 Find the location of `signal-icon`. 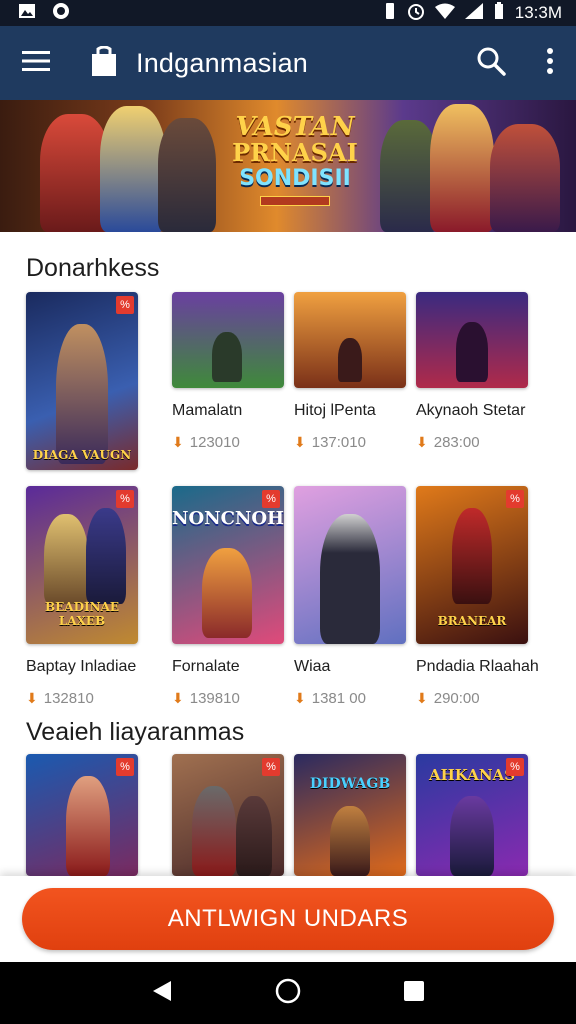

signal-icon is located at coordinates (473, 13).